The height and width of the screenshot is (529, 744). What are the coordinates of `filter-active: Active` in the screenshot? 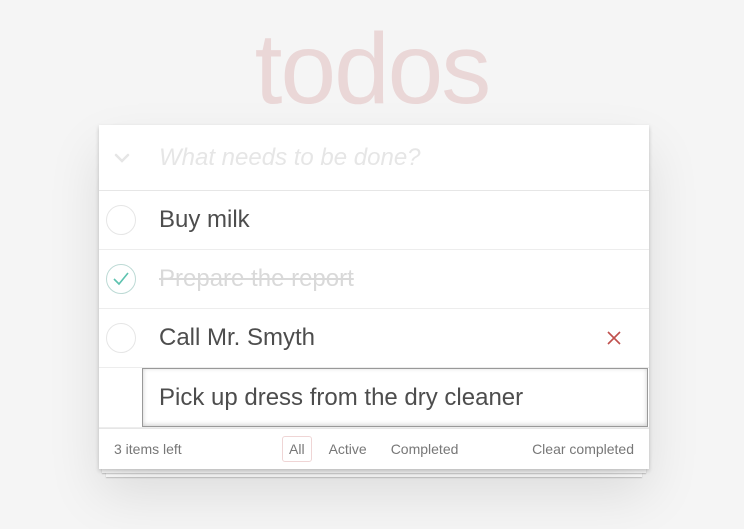 It's located at (348, 449).